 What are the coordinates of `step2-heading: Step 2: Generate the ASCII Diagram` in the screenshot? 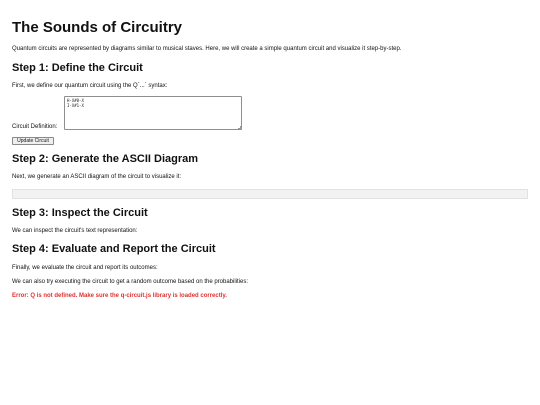 It's located at (105, 159).